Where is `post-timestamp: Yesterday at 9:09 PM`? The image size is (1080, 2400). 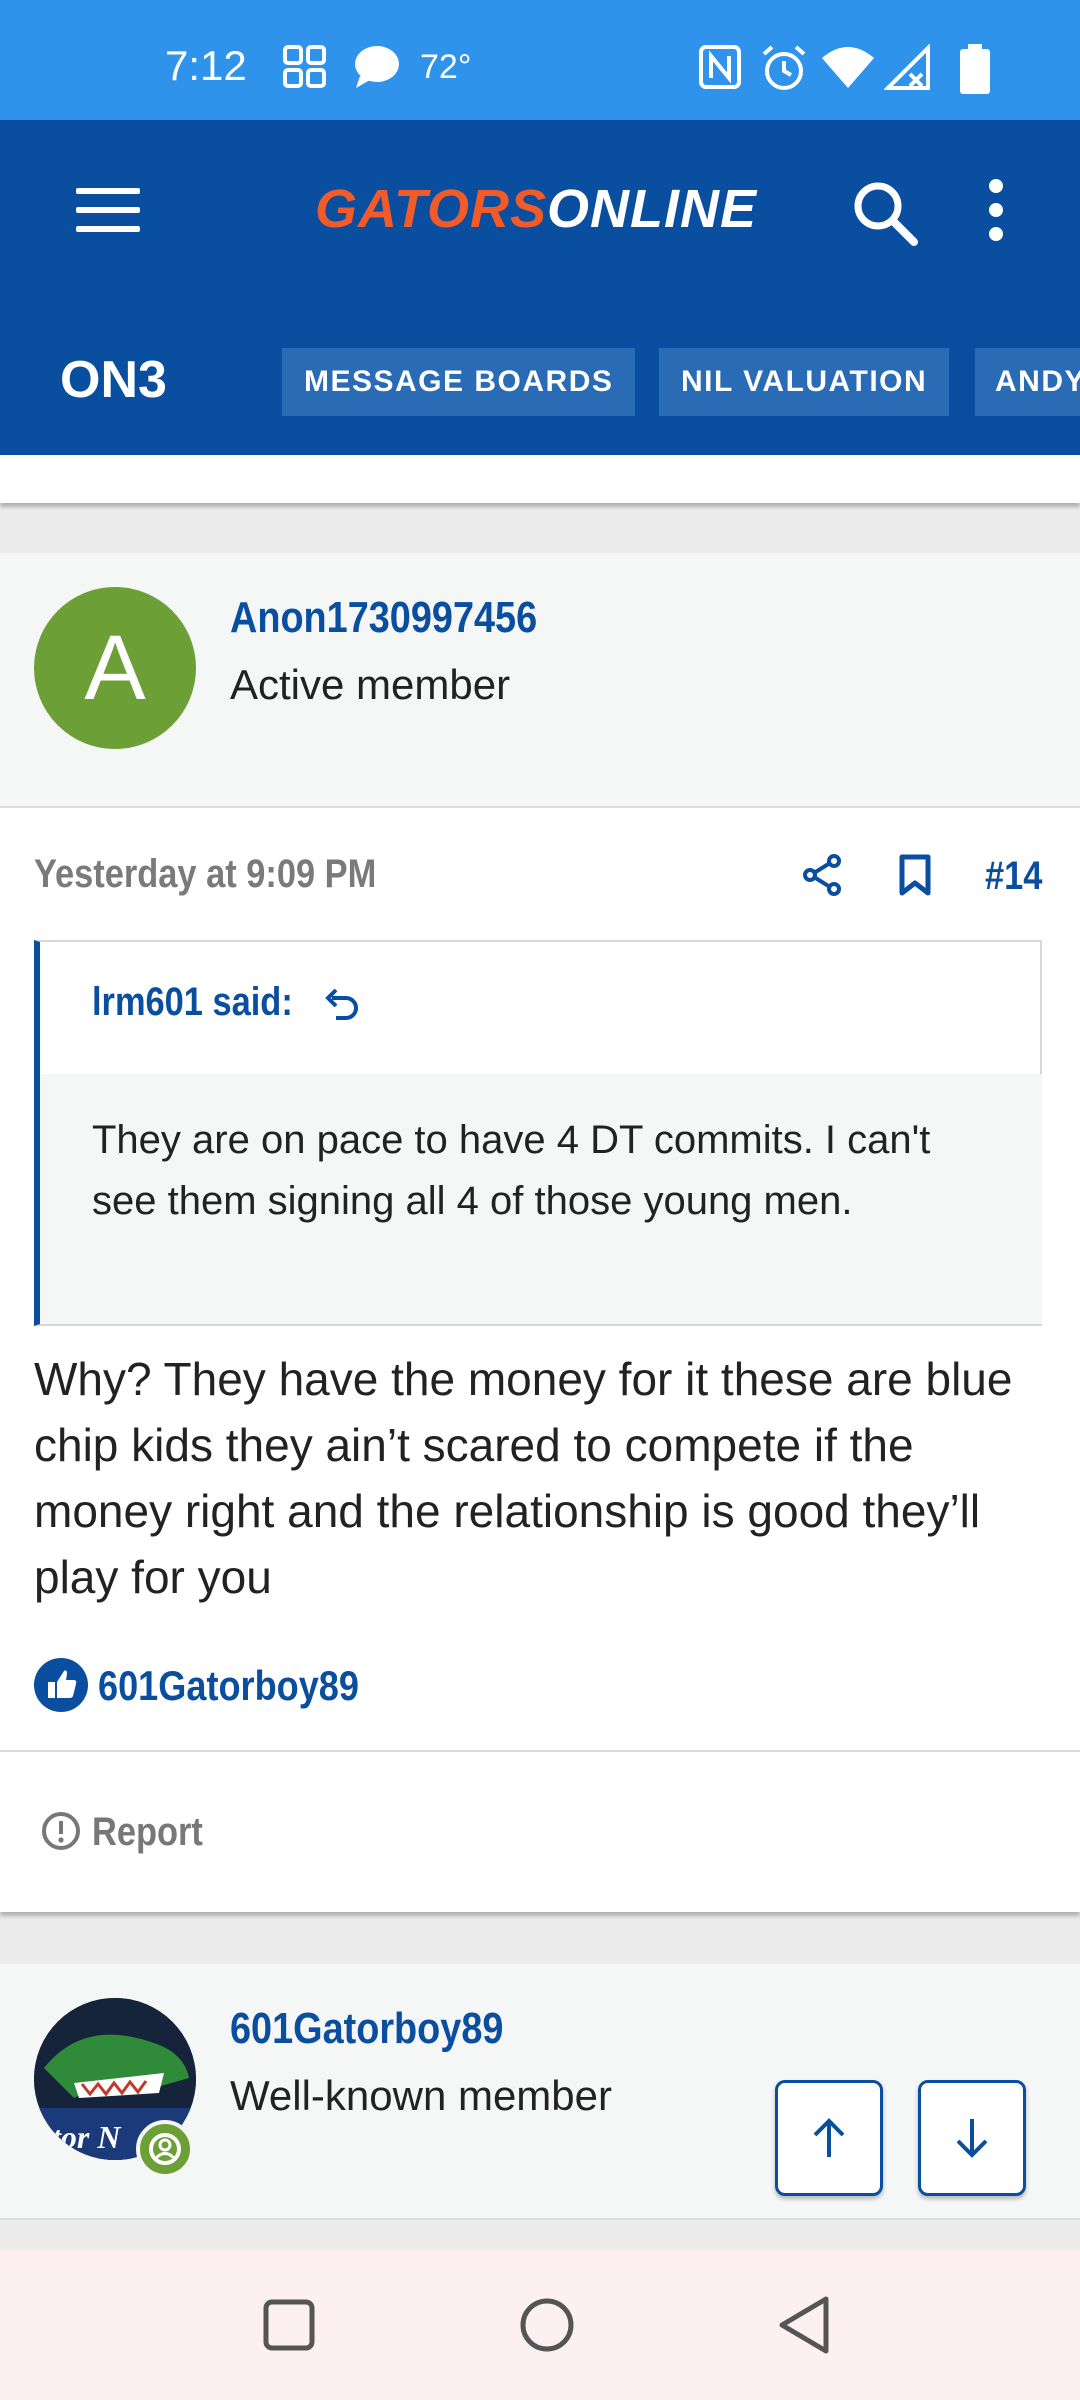
post-timestamp: Yesterday at 9:09 PM is located at coordinates (205, 874).